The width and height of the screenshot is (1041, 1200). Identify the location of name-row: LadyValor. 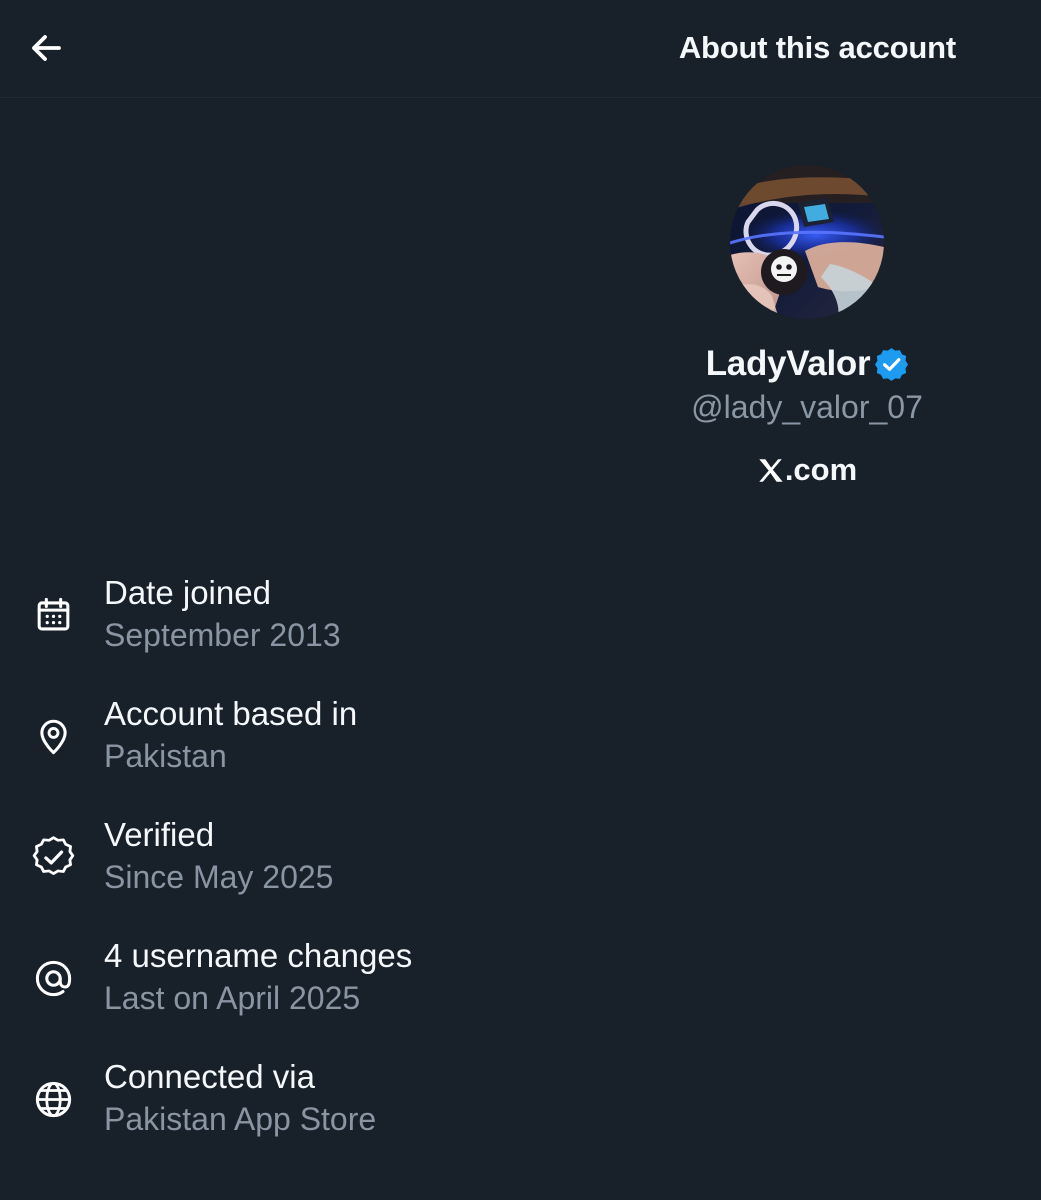
(807, 364).